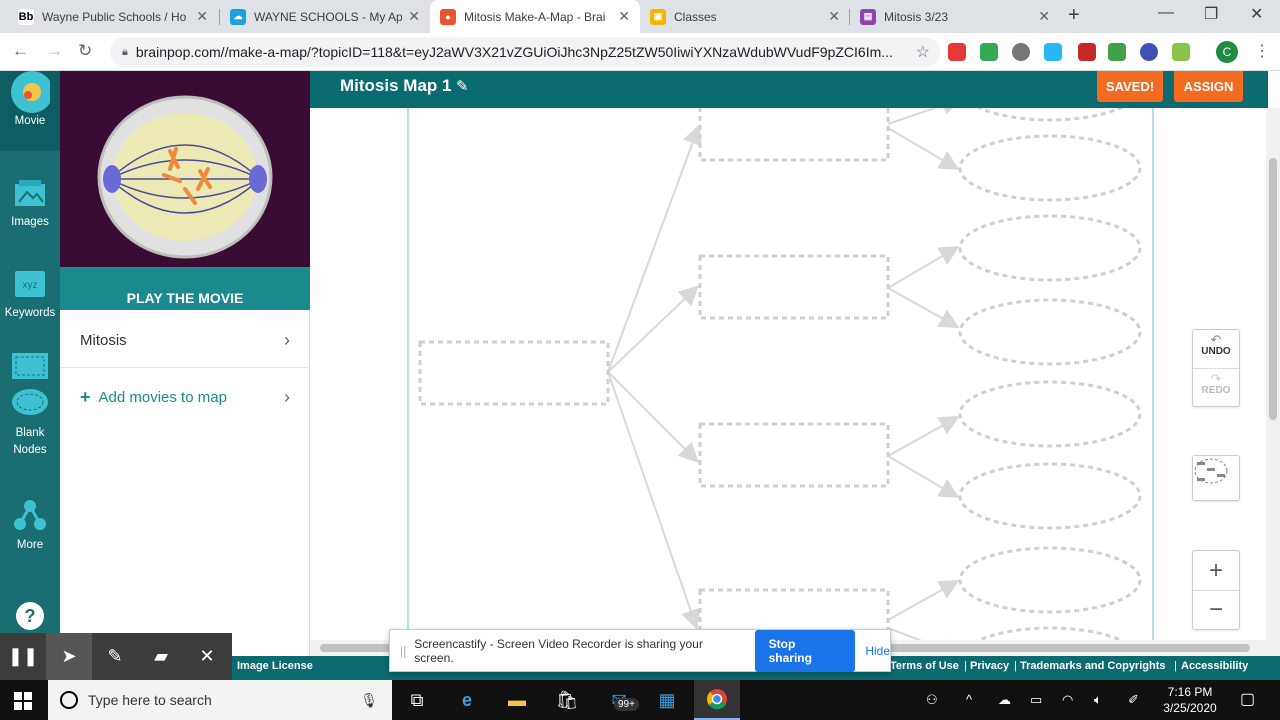 The width and height of the screenshot is (1280, 720). Describe the element at coordinates (1216, 610) in the screenshot. I see `zoom-out-button: −` at that location.